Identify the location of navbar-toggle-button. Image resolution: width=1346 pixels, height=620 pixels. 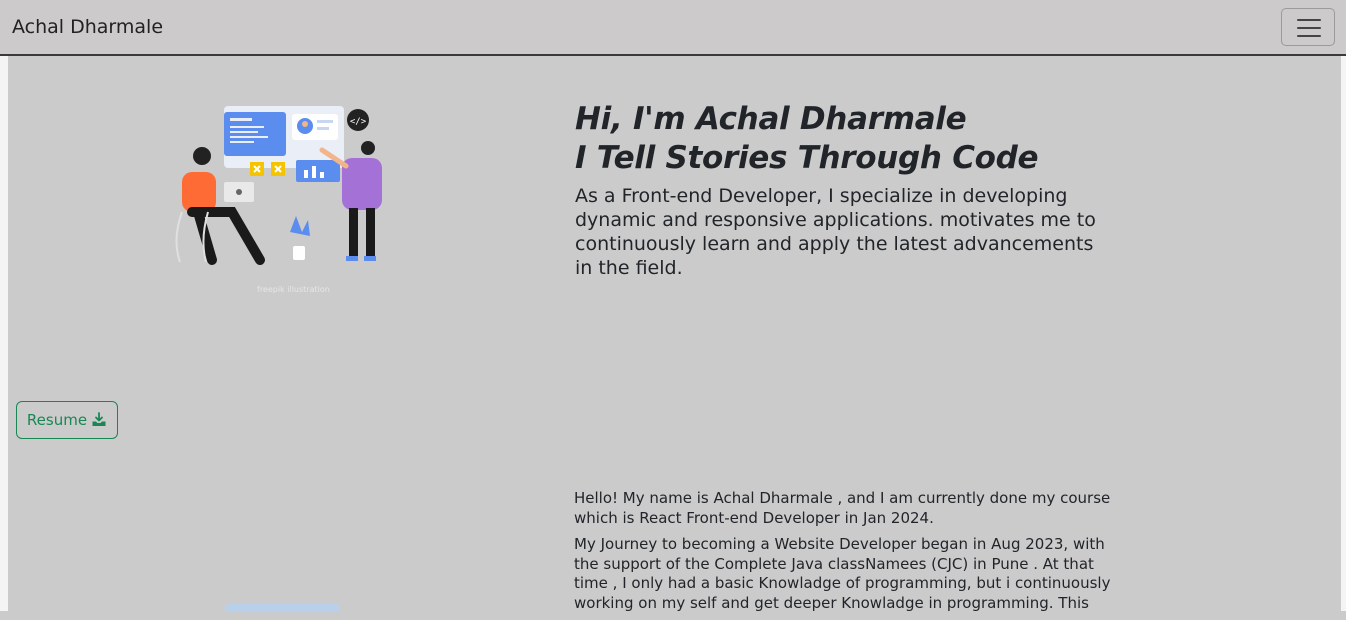
(1308, 27).